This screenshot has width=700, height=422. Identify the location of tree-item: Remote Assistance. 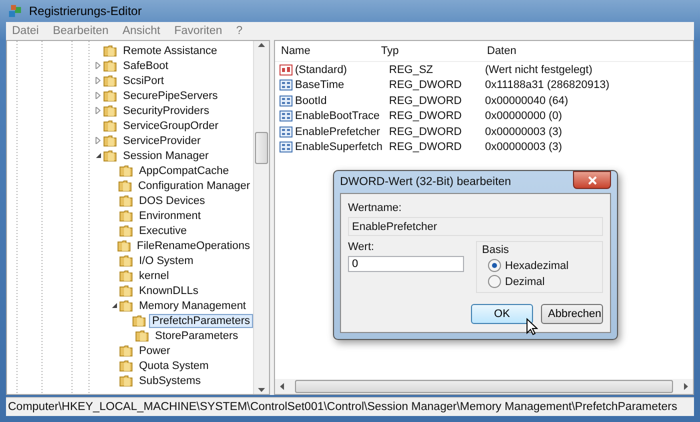
(170, 51).